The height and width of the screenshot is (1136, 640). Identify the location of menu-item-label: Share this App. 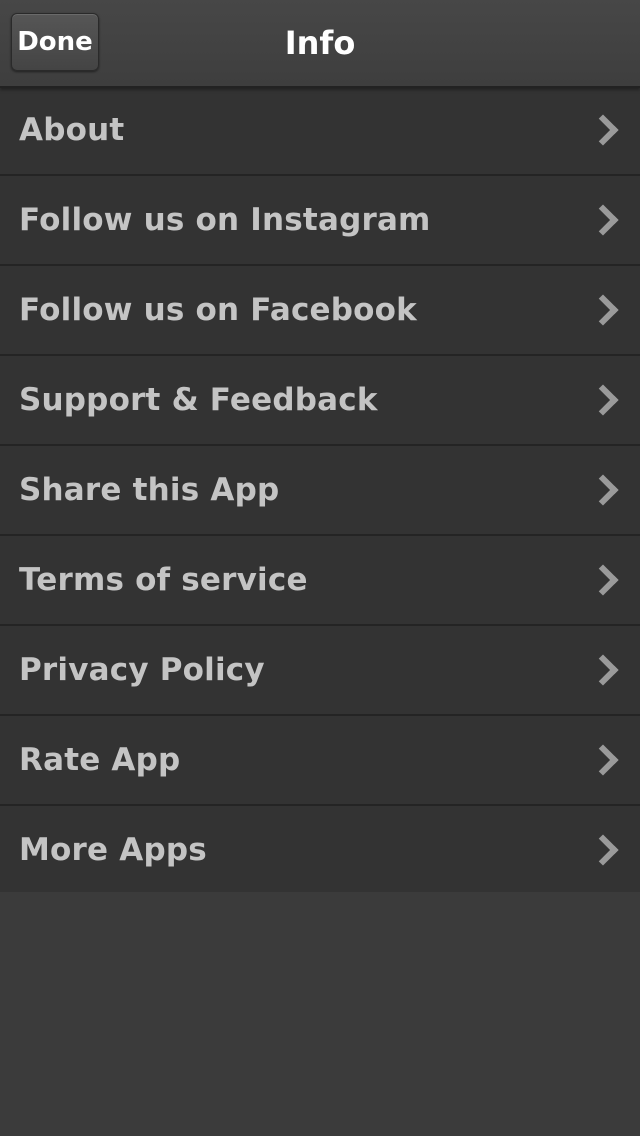
(149, 490).